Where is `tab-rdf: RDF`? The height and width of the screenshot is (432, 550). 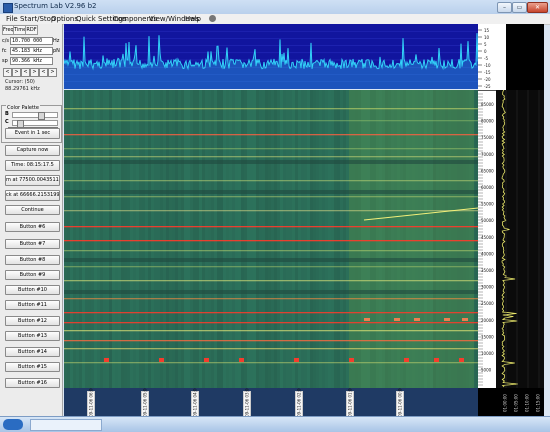 tab-rdf: RDF is located at coordinates (31, 30).